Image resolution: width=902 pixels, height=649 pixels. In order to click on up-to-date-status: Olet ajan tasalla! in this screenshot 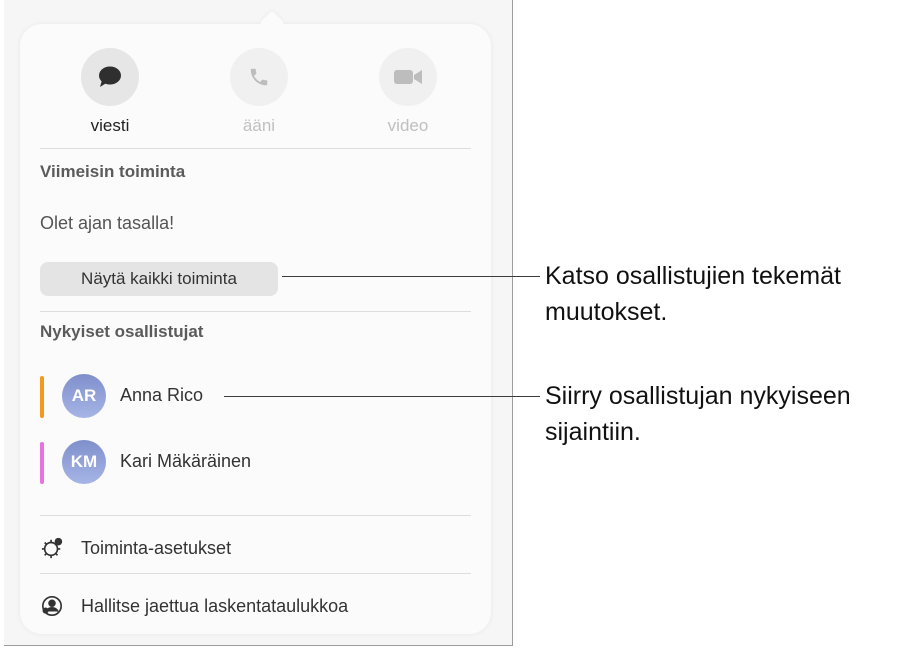, I will do `click(107, 223)`.